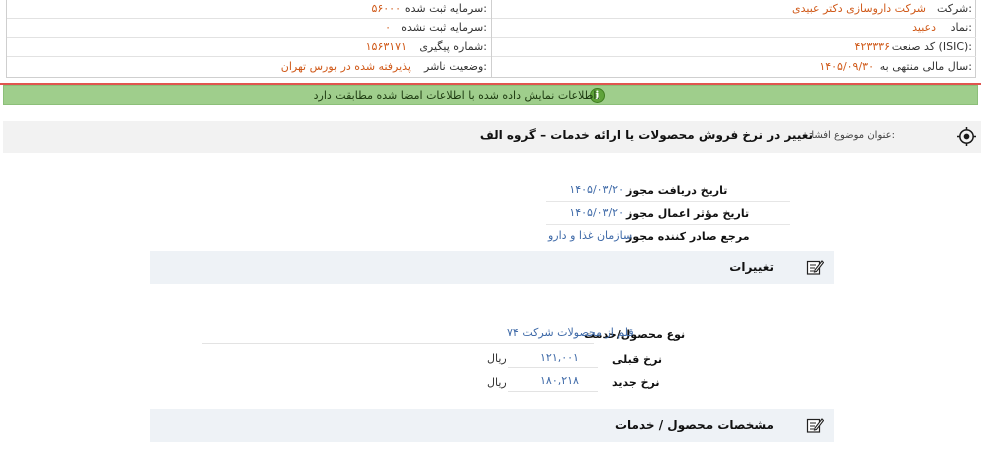 The width and height of the screenshot is (981, 450). I want to click on publisher-status-row: وضعیت ناشر: پذیرفته شده در بورس تهران, so click(249, 67).